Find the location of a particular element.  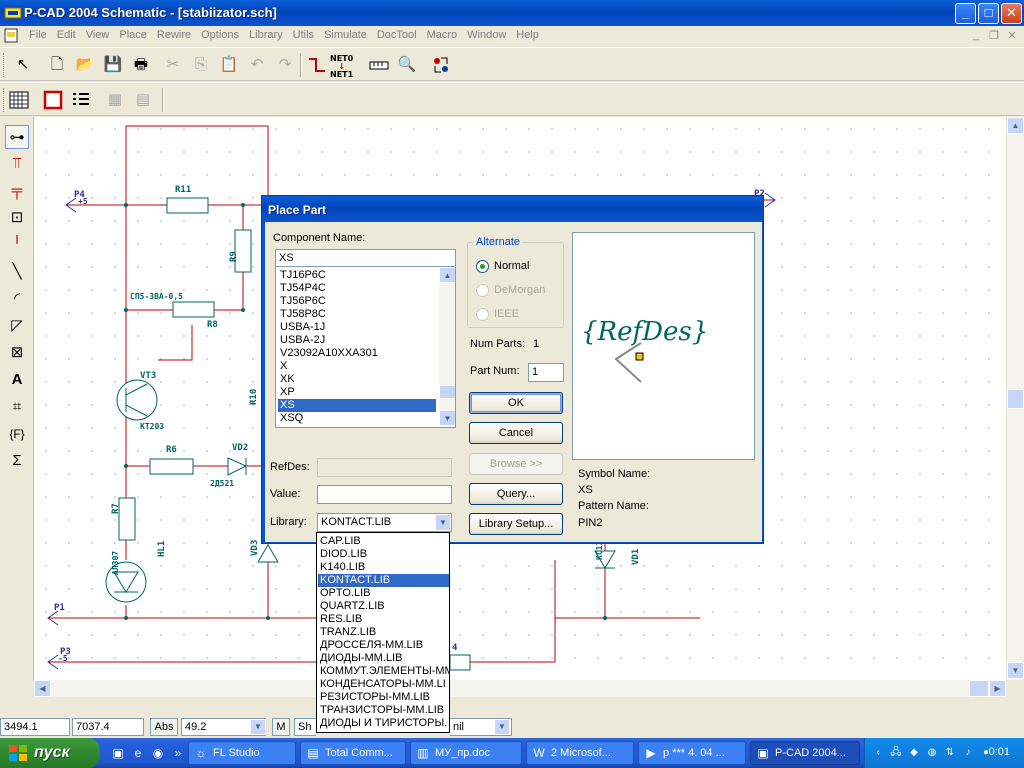

menu-help: Help is located at coordinates (527, 35).